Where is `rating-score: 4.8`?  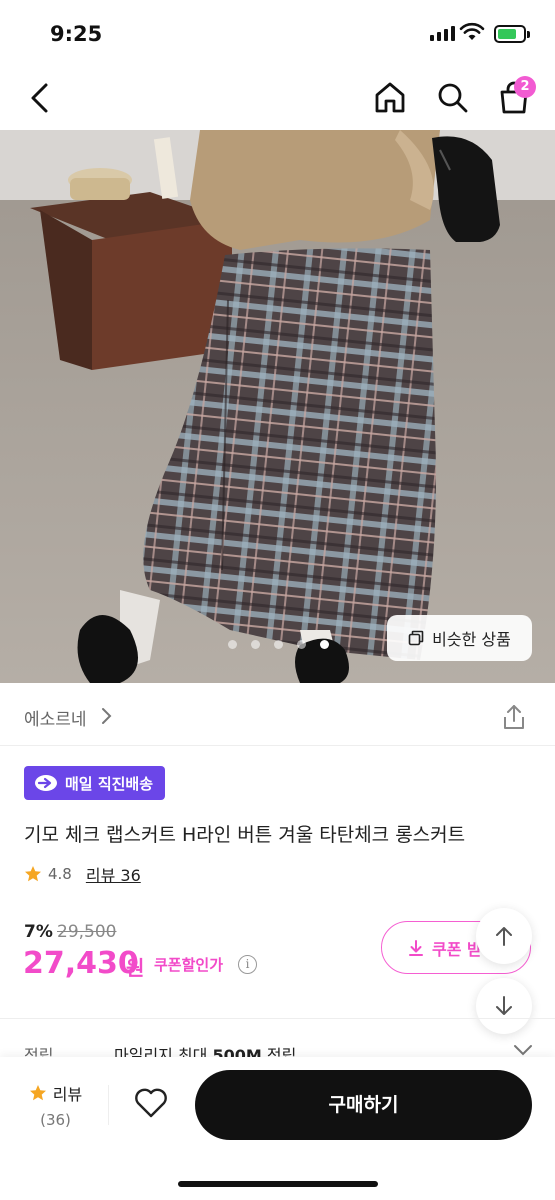 rating-score: 4.8 is located at coordinates (60, 874).